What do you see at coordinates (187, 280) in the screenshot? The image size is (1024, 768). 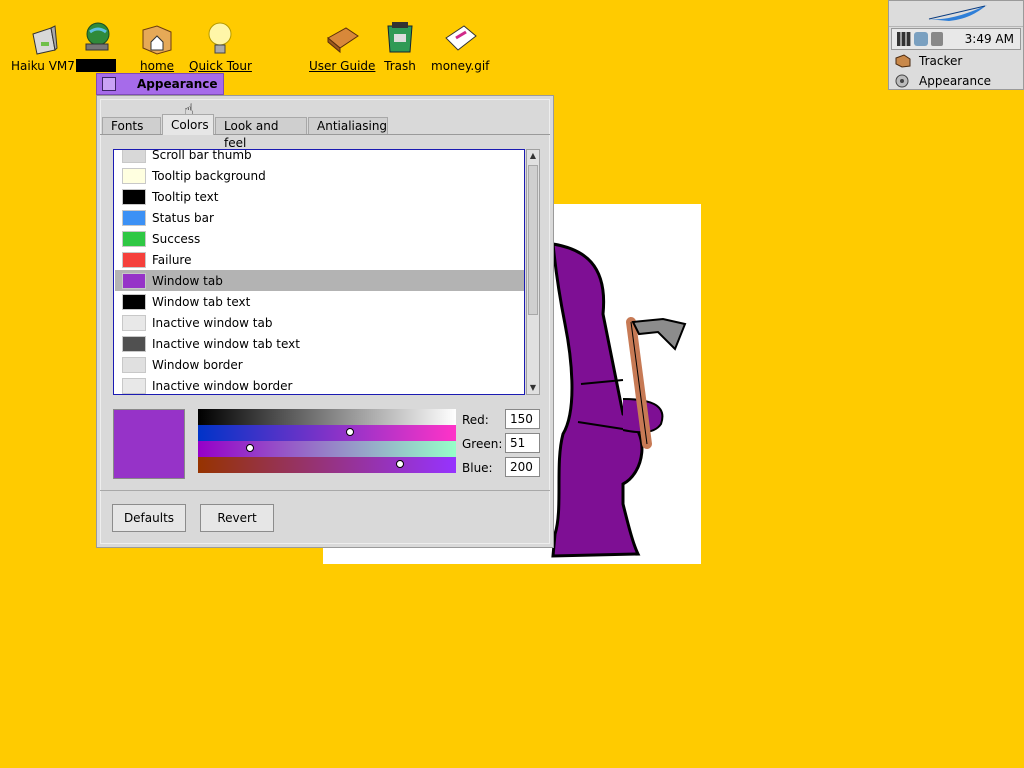 I see `color-item-label: Window tab` at bounding box center [187, 280].